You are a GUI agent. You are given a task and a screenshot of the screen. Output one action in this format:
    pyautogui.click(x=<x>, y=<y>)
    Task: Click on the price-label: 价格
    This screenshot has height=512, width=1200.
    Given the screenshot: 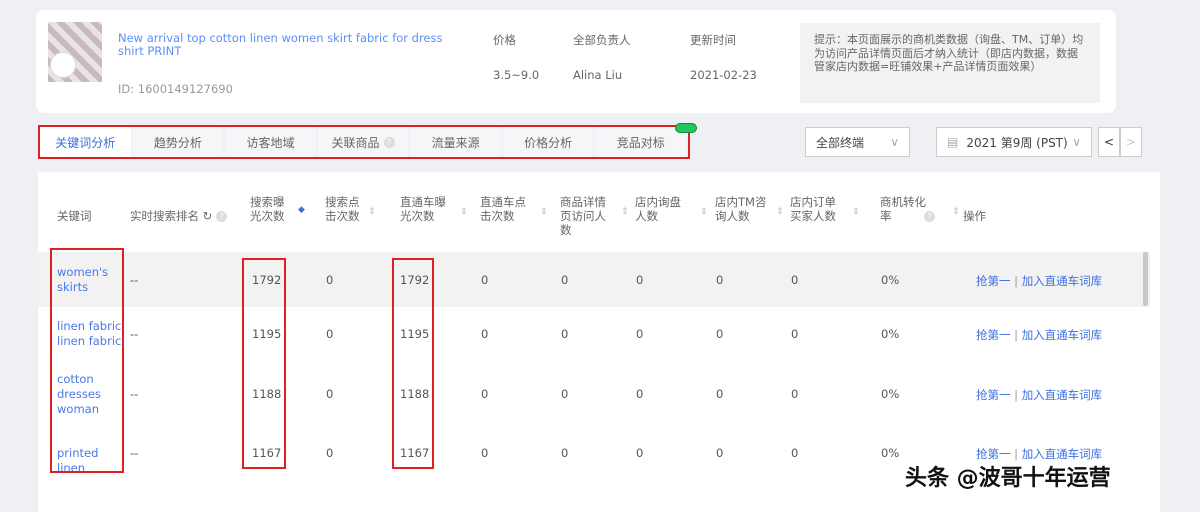 What is the action you would take?
    pyautogui.click(x=504, y=40)
    